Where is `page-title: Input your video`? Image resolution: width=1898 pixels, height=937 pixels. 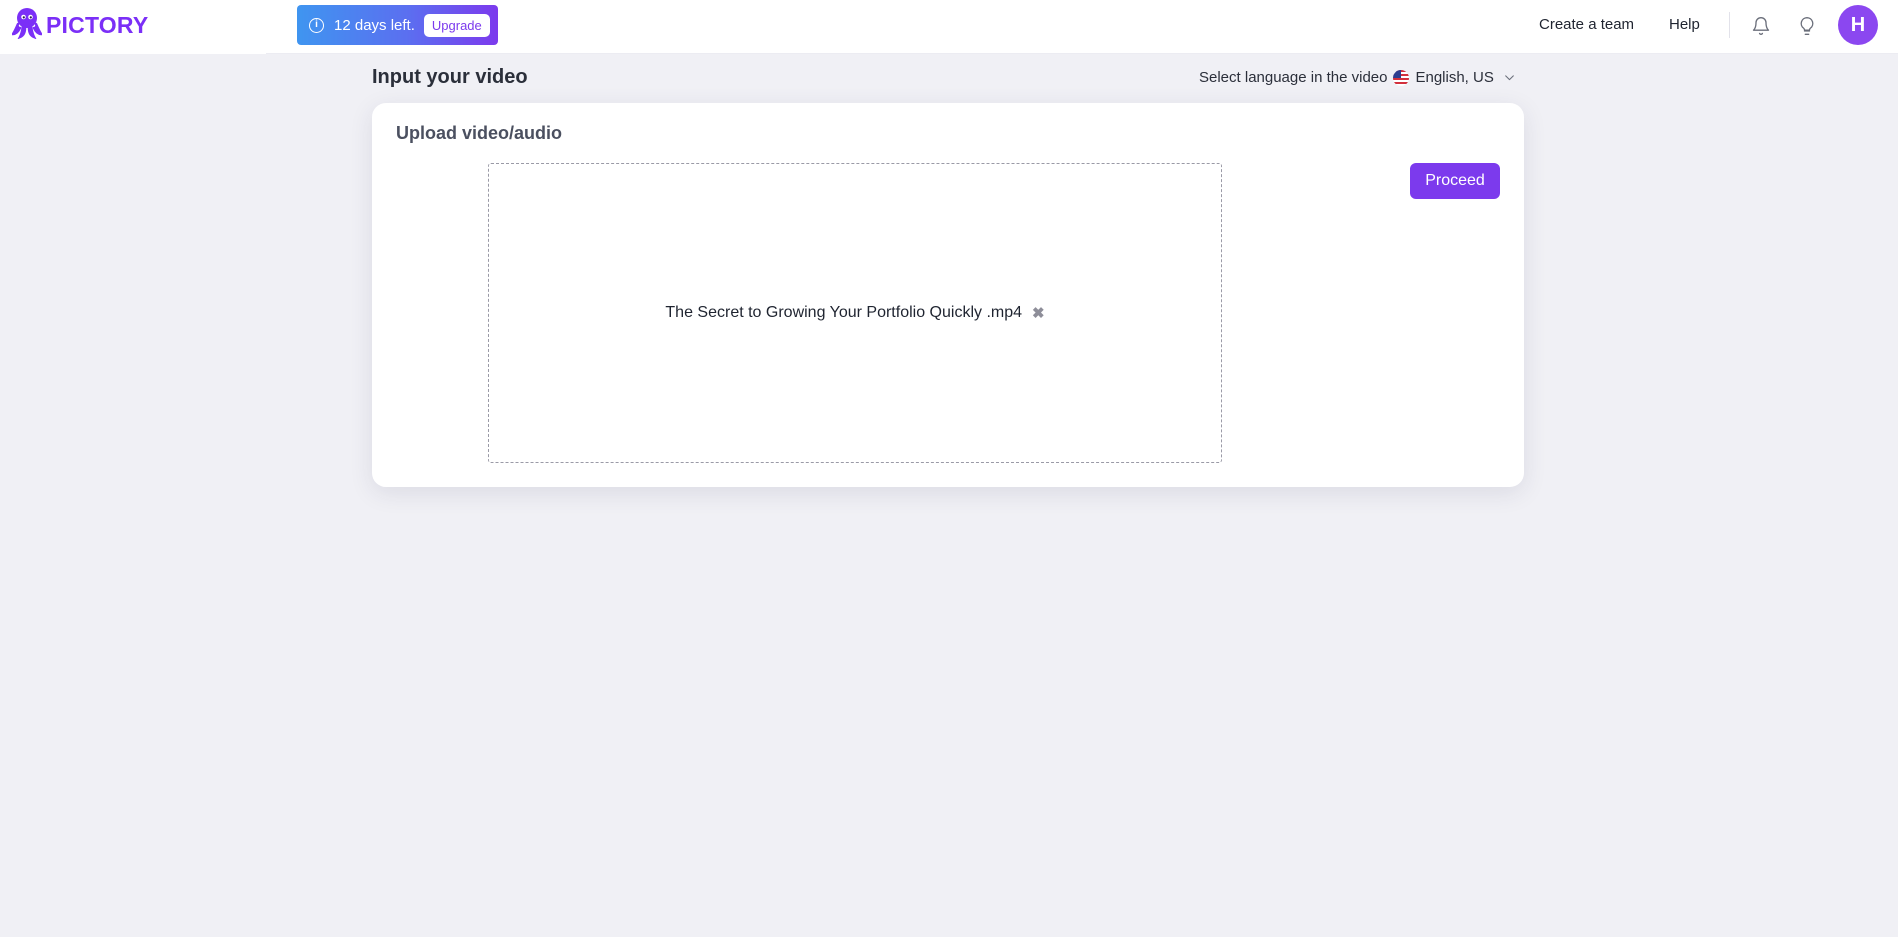
page-title: Input your video is located at coordinates (450, 77).